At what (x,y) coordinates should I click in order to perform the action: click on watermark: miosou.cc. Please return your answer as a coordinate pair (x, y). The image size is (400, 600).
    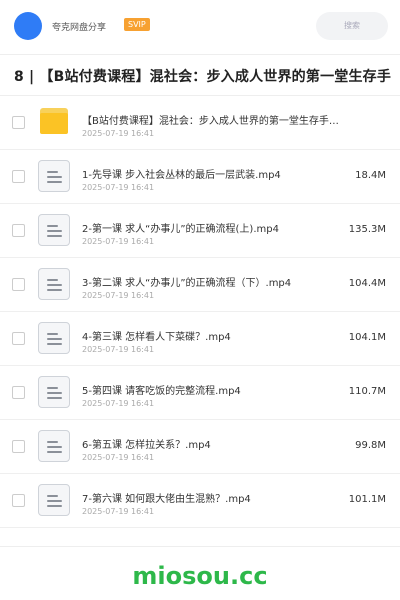
    Looking at the image, I should click on (200, 576).